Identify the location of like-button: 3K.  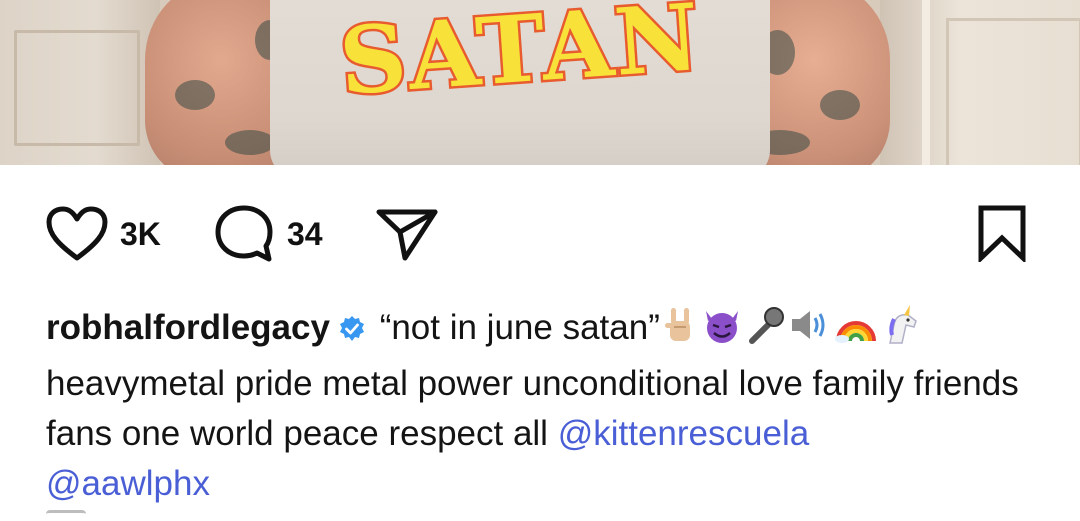
(103, 234).